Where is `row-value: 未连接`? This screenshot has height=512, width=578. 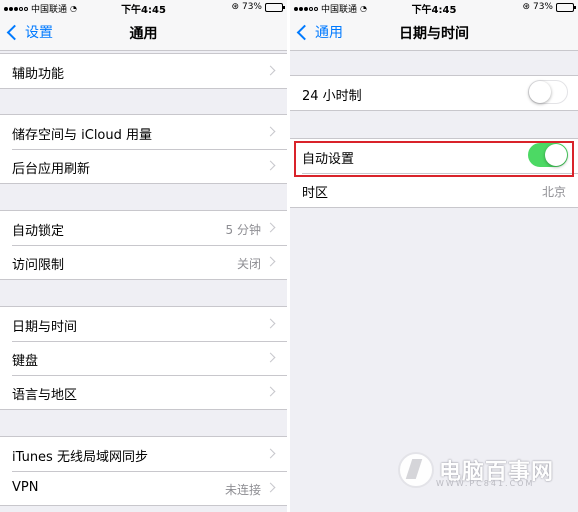
row-value: 未连接 is located at coordinates (242, 490).